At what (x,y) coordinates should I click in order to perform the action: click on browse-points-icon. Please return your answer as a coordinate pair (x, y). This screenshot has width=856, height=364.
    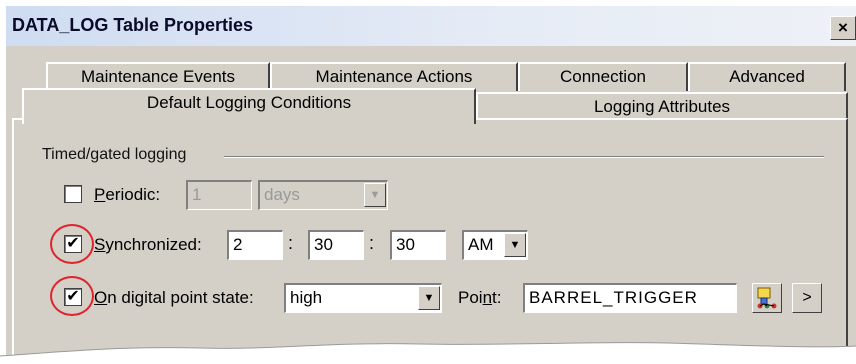
    Looking at the image, I should click on (767, 298).